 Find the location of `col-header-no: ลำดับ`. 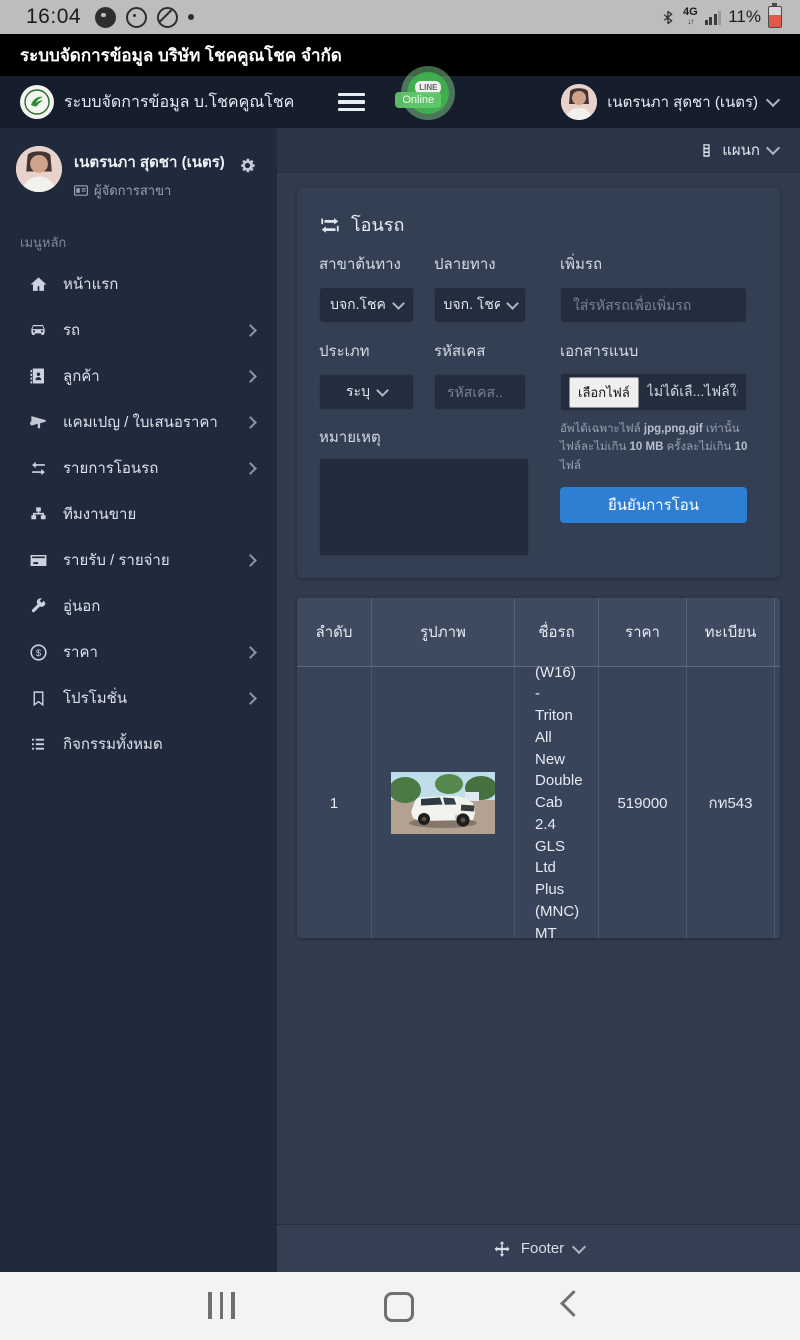

col-header-no: ลำดับ is located at coordinates (334, 632).